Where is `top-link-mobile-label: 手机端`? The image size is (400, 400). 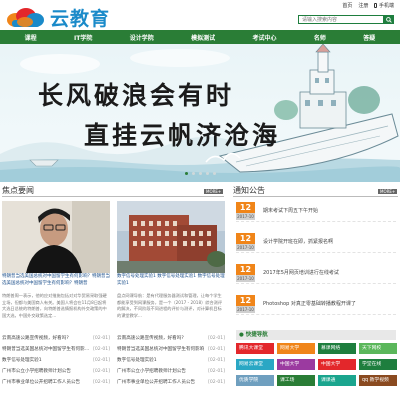
top-link-mobile-label: 手机端 is located at coordinates (386, 6).